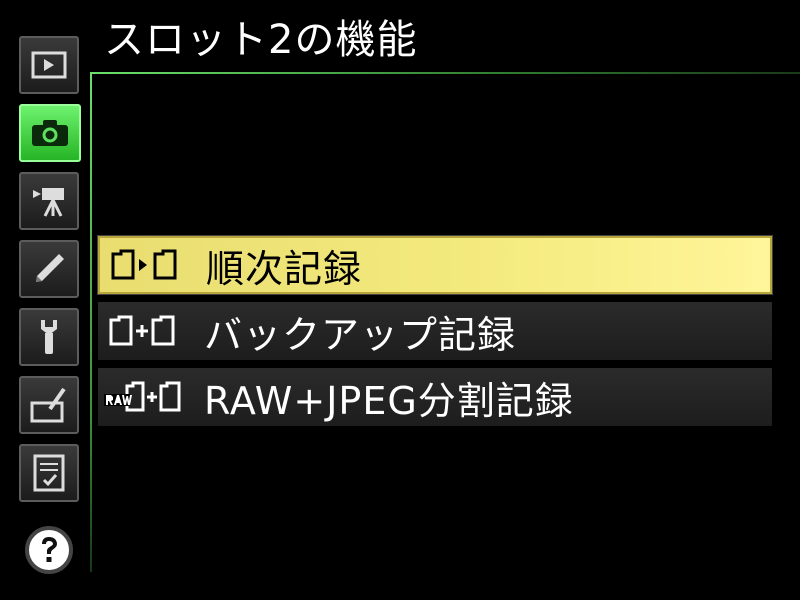 This screenshot has height=600, width=800. I want to click on movie-camera-icon, so click(48, 202).